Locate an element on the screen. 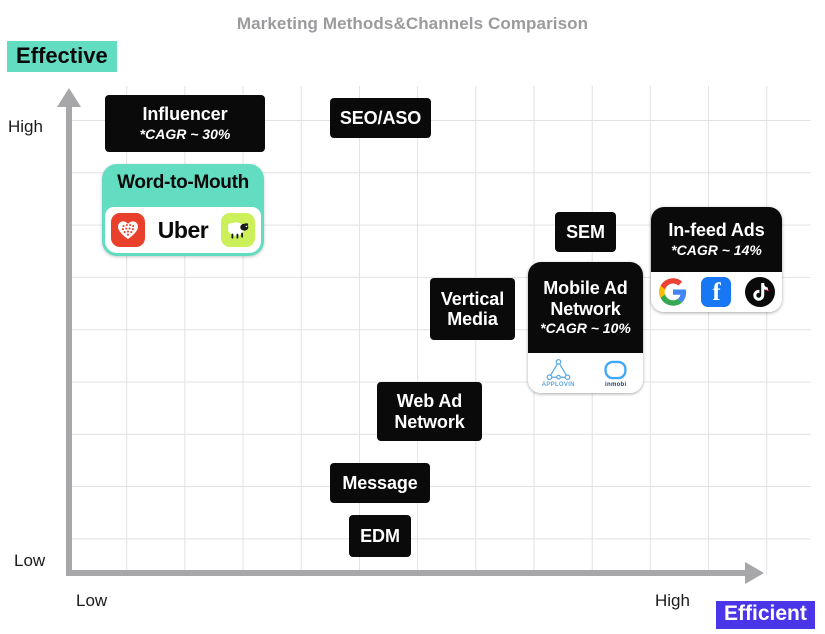 The height and width of the screenshot is (634, 825). uber-wordmark: Uber is located at coordinates (183, 229).